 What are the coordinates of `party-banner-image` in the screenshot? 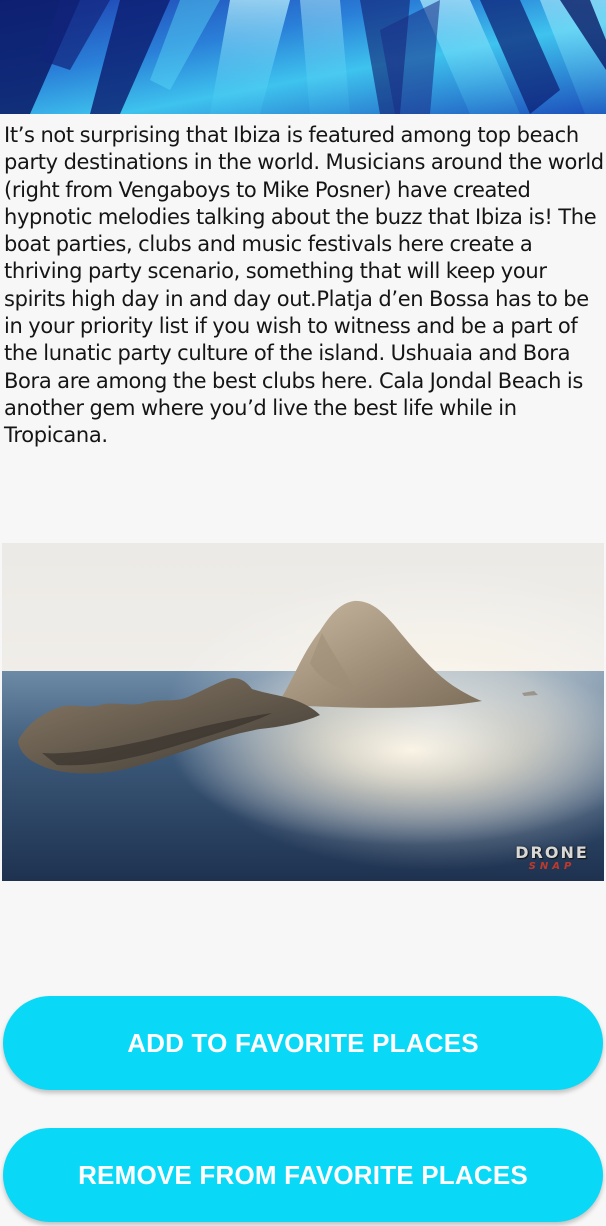 It's located at (303, 57).